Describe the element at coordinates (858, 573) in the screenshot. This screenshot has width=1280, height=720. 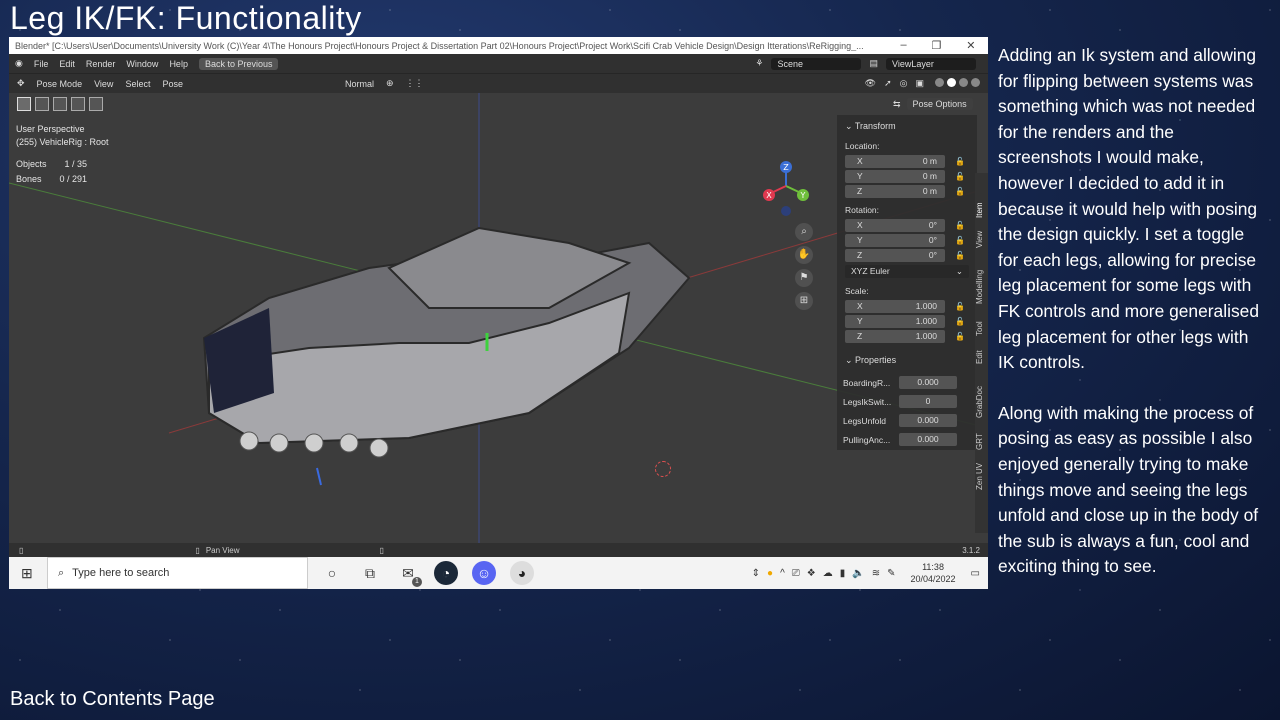
I see `volume-icon: 🔈` at that location.